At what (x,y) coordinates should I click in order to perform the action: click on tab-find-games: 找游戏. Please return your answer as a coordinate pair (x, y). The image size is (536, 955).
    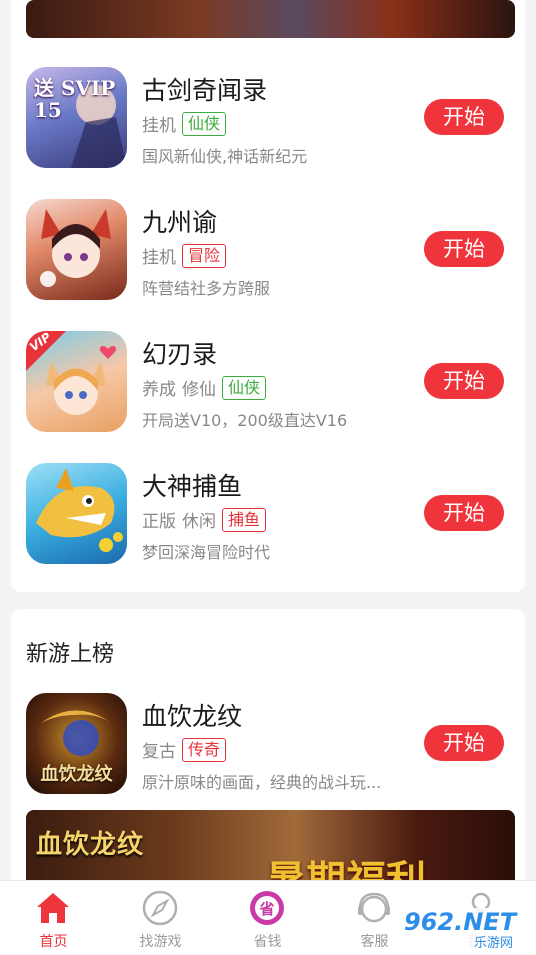
    Looking at the image, I should click on (160, 918).